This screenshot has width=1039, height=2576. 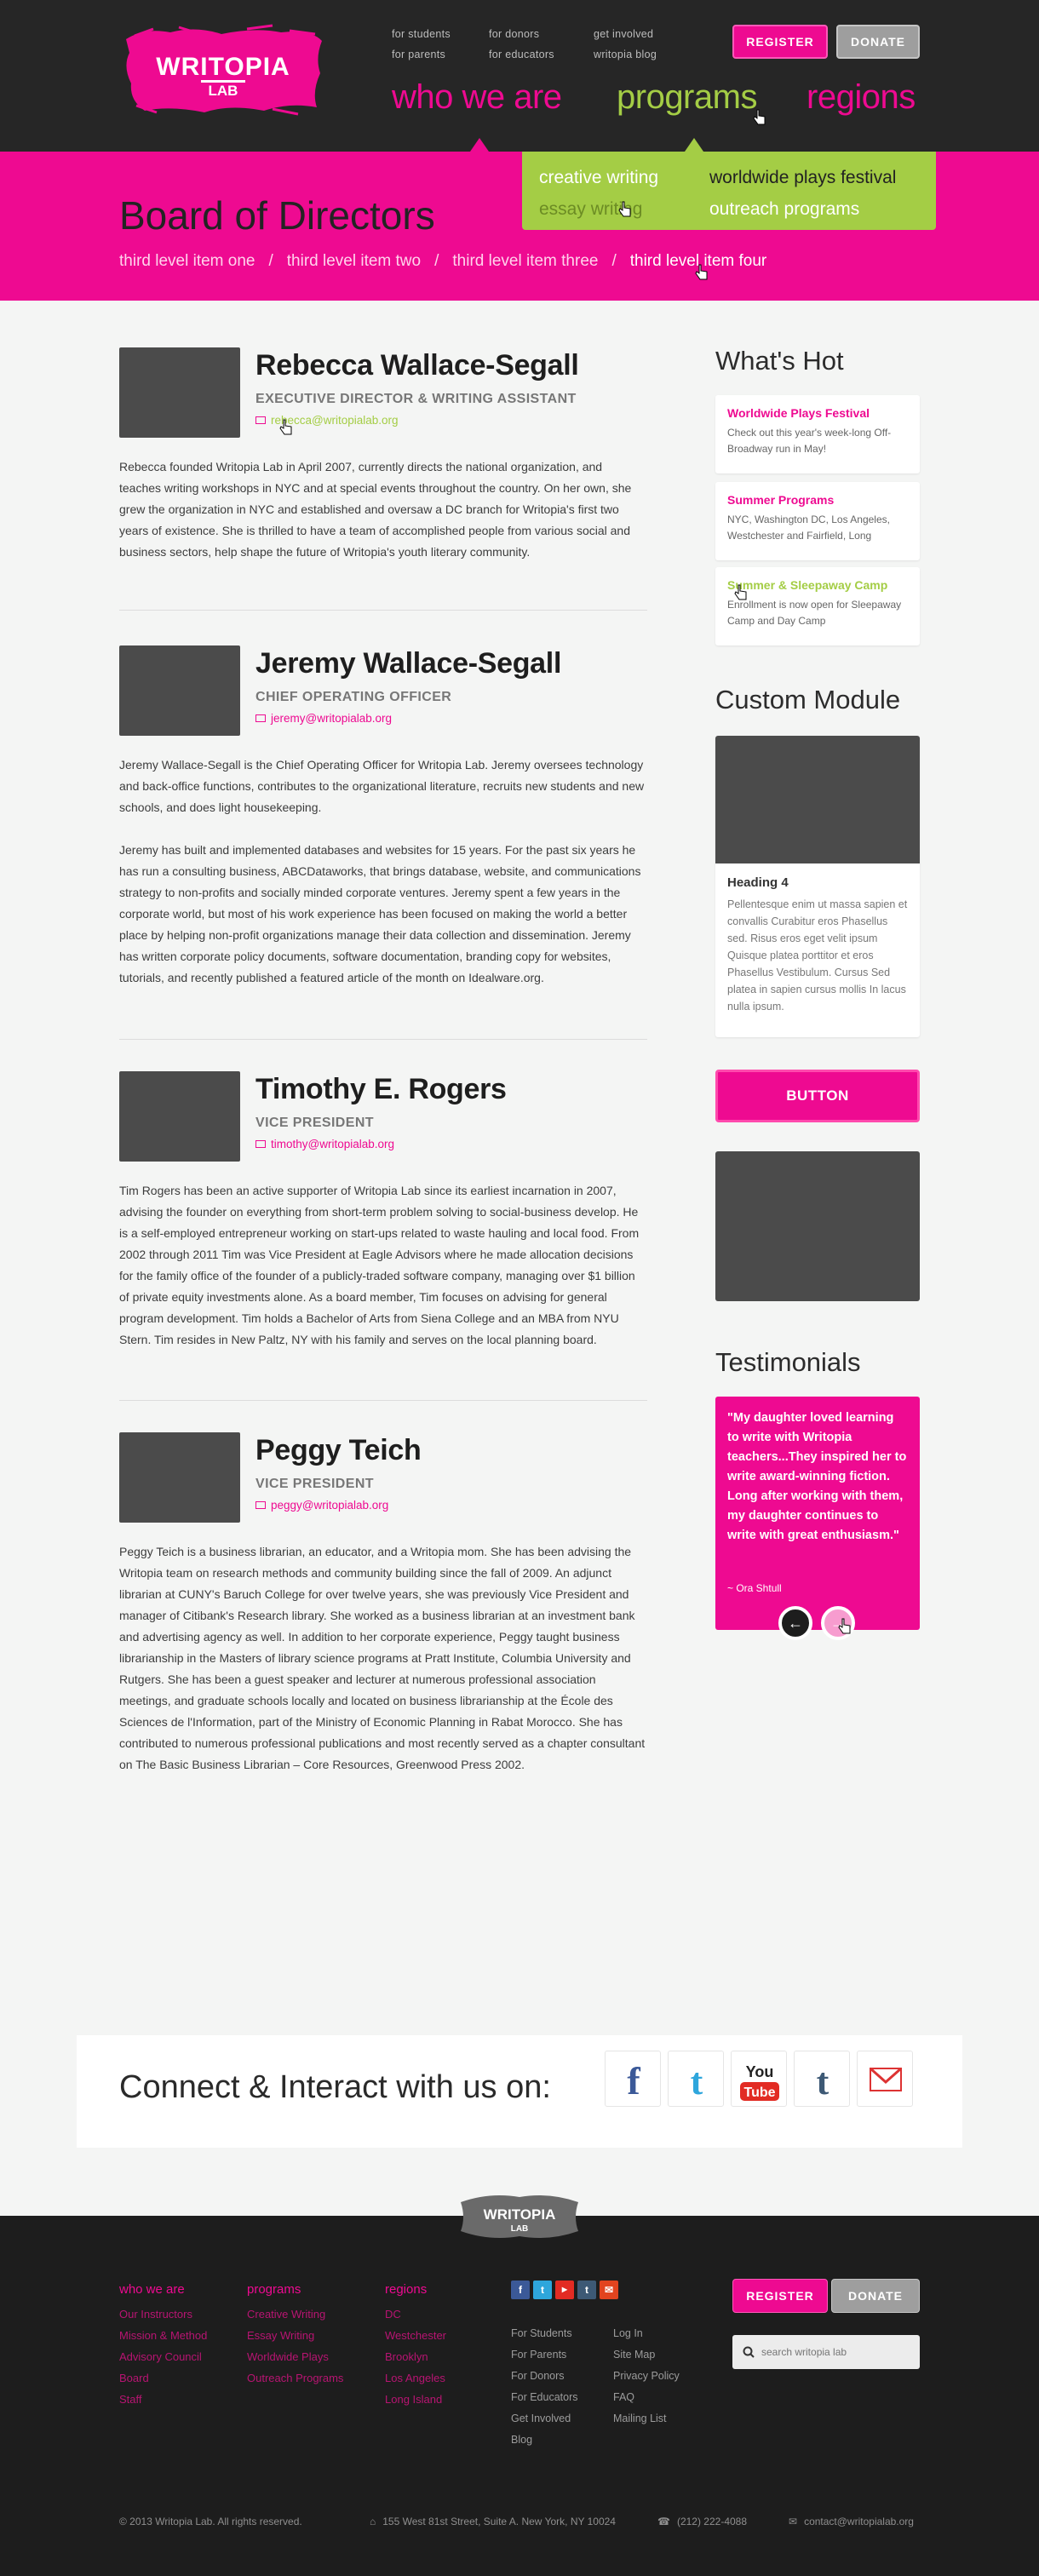 What do you see at coordinates (844, 1626) in the screenshot?
I see `cursor-hand-icon` at bounding box center [844, 1626].